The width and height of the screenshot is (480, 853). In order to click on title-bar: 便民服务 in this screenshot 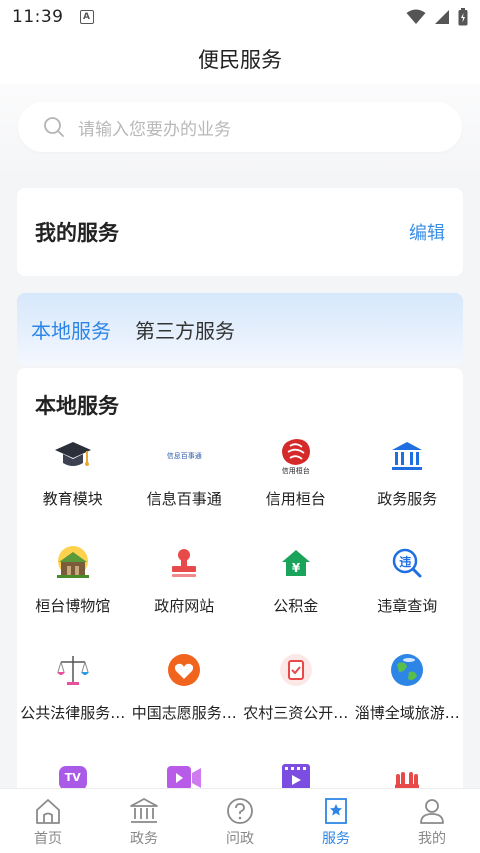, I will do `click(240, 59)`.